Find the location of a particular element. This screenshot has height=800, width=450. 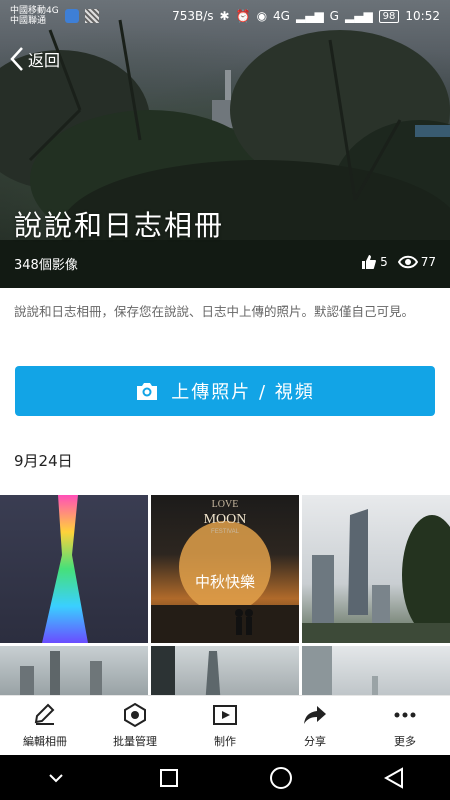

batch-manage-label: 批量管理 is located at coordinates (135, 741).